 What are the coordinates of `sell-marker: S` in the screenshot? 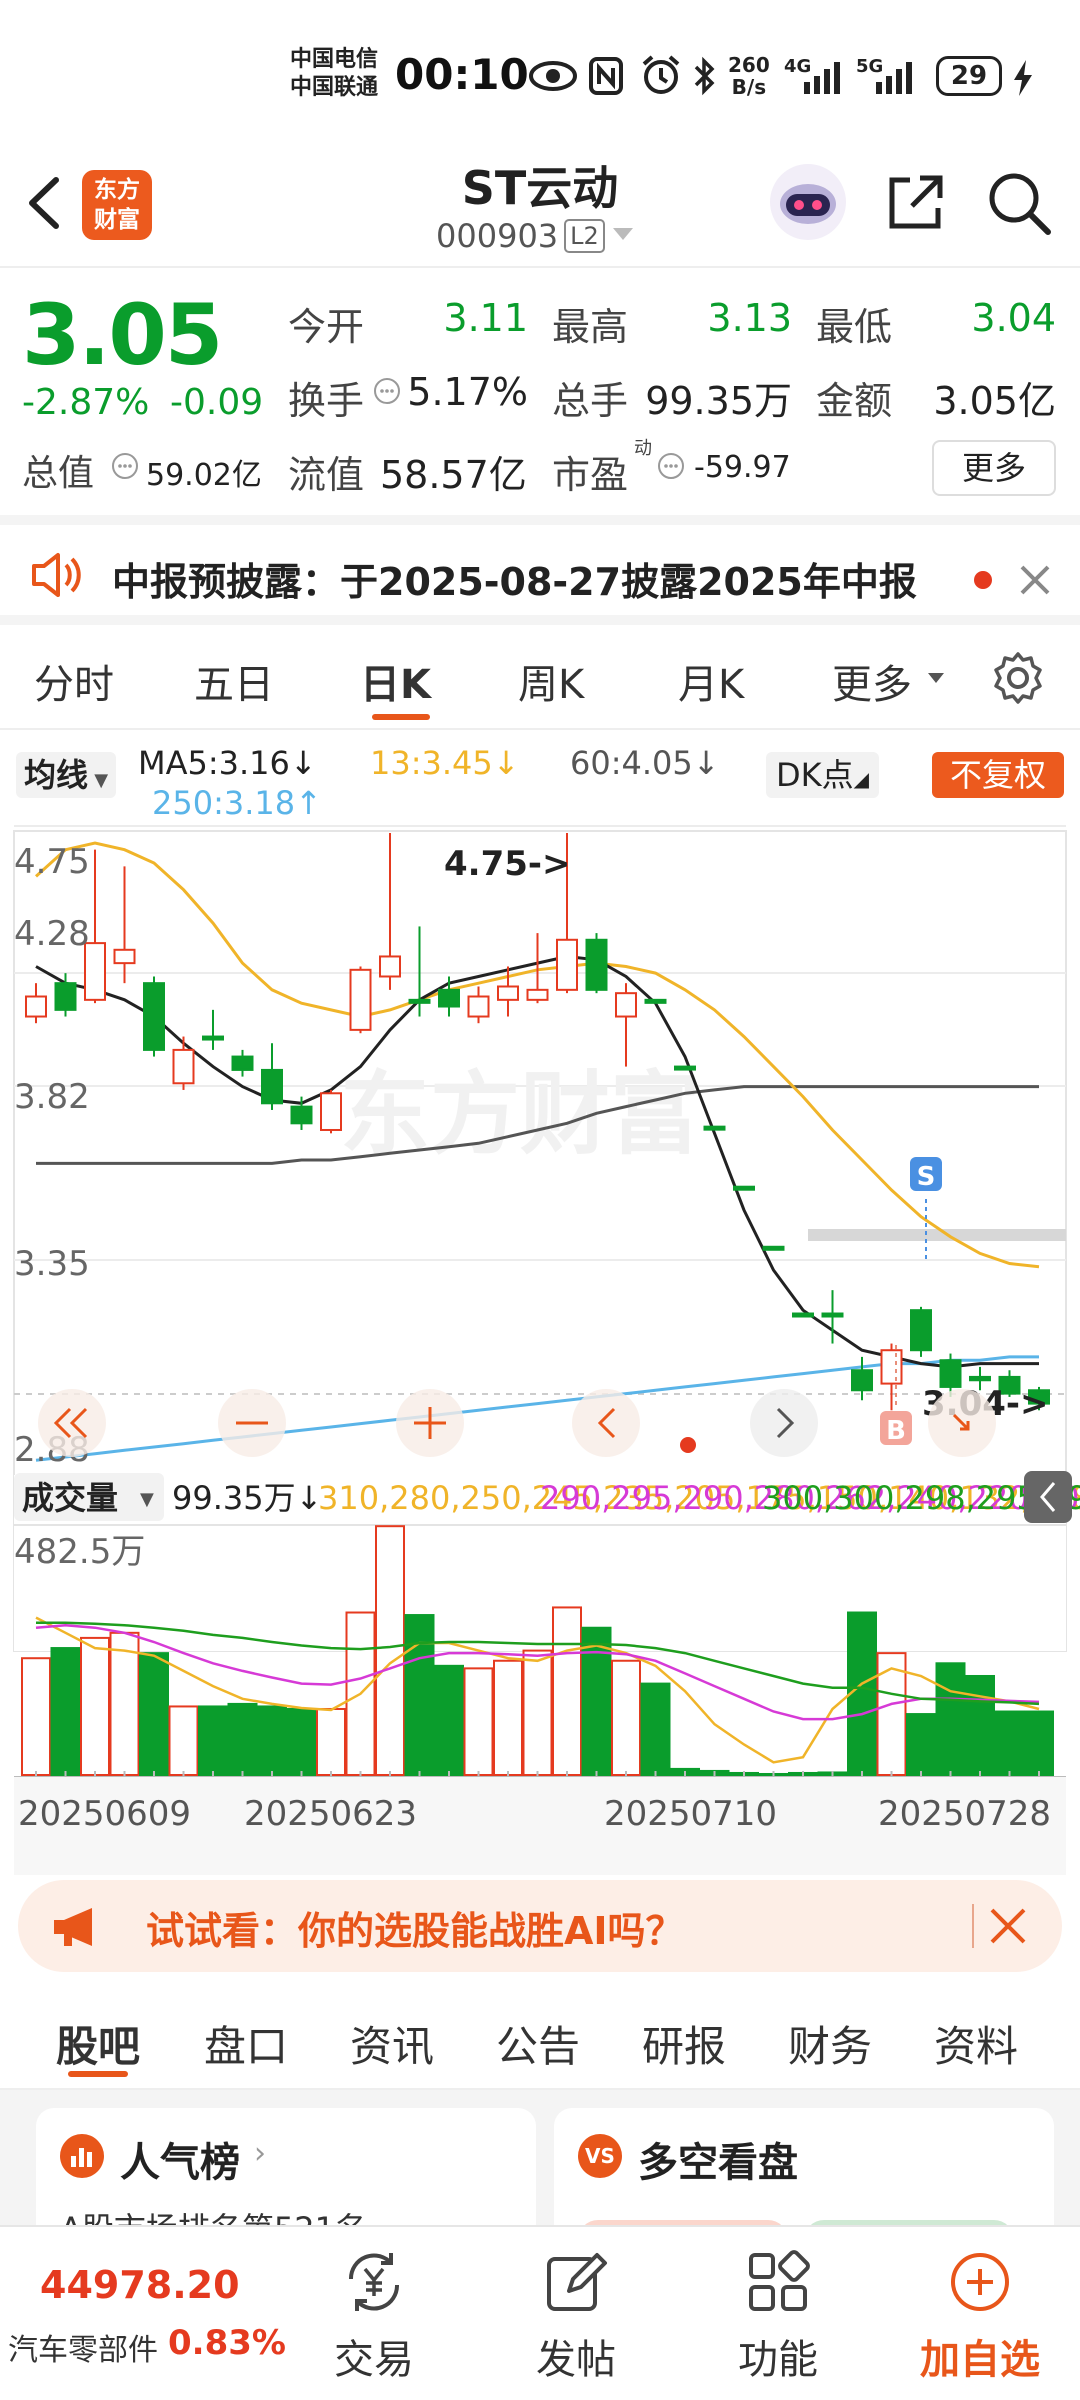 It's located at (926, 1208).